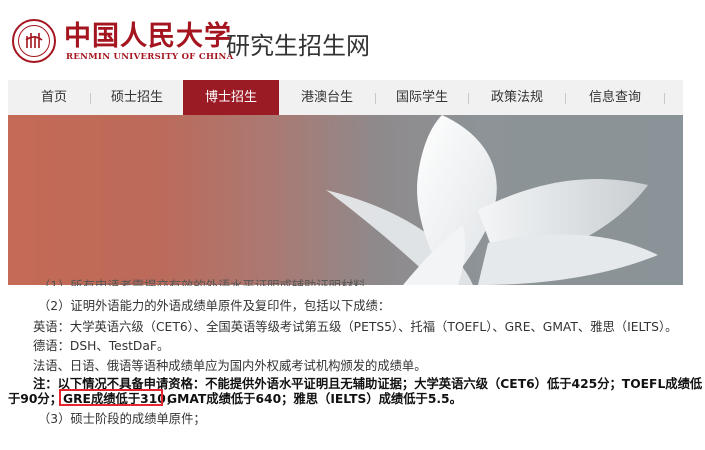  I want to click on gre-highlight-box, so click(111, 397).